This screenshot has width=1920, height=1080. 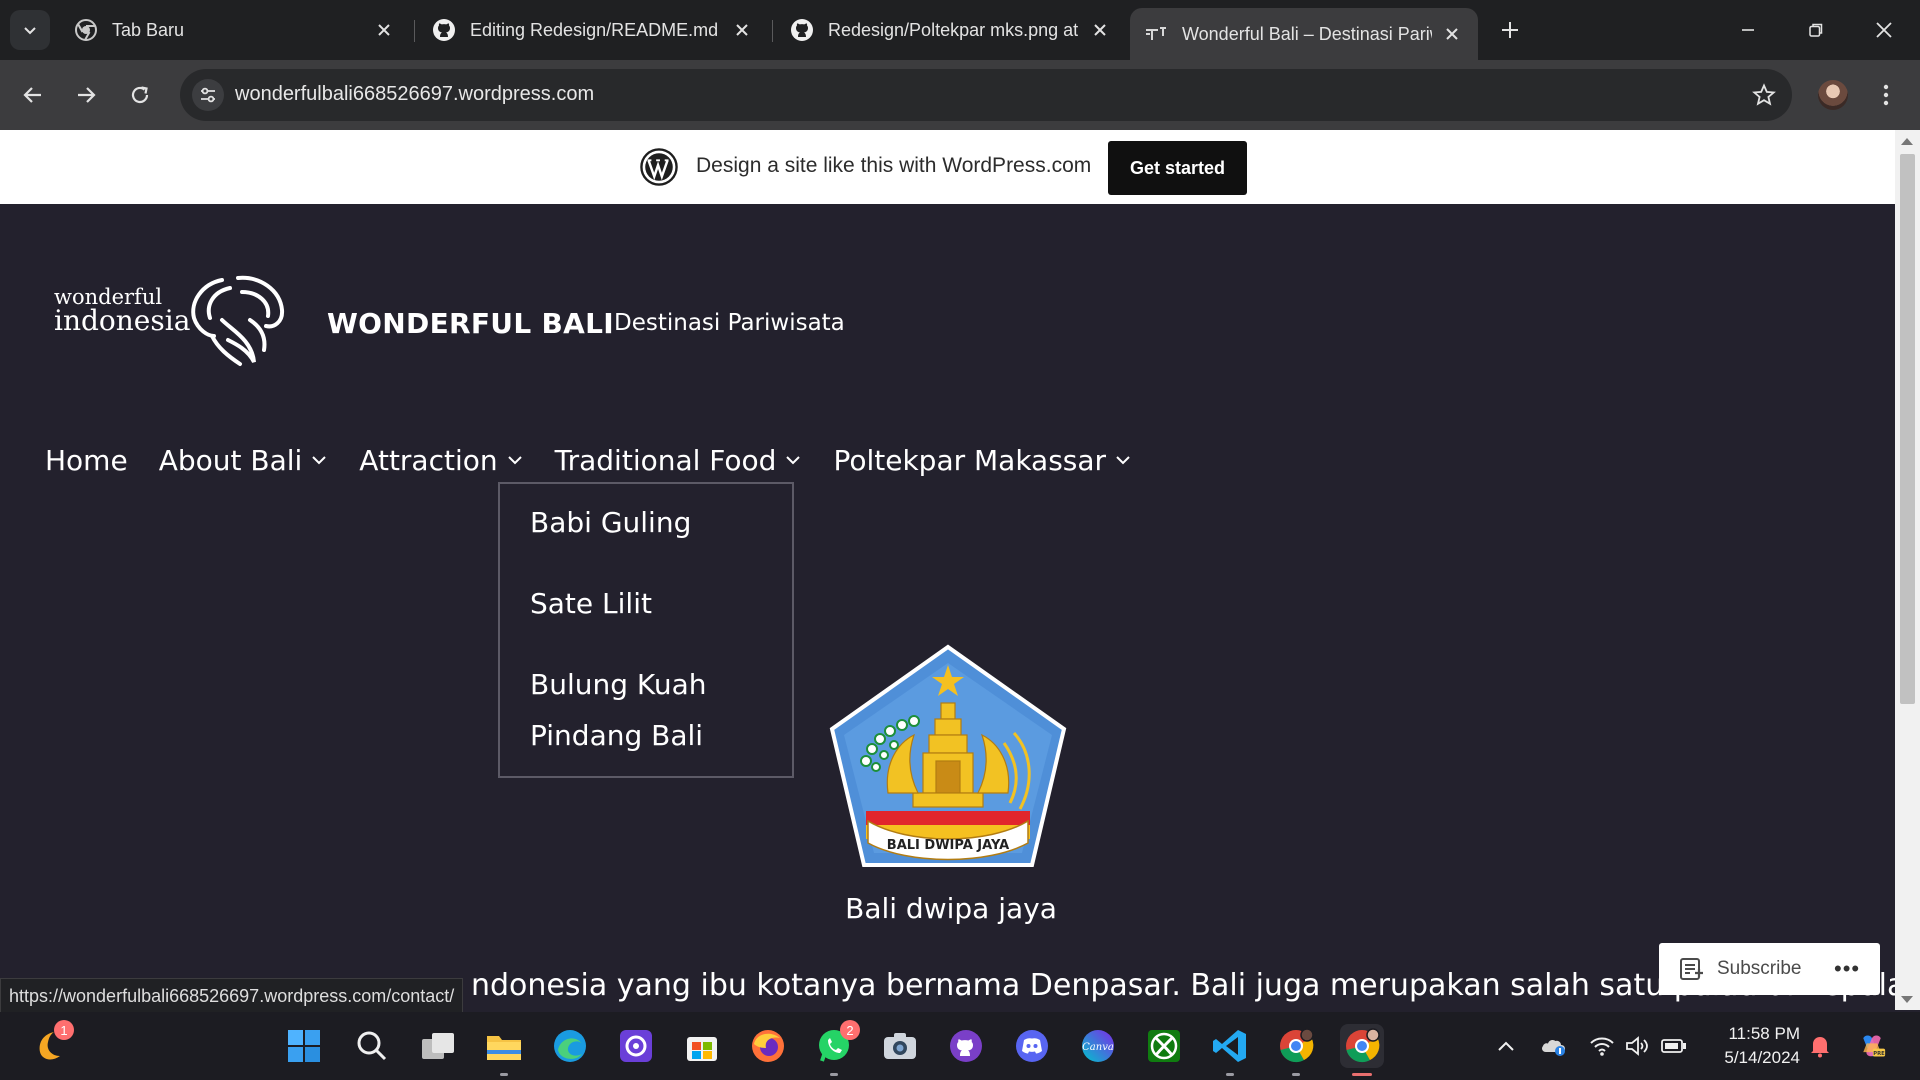 I want to click on menu-item-about-bali: About Bali, so click(x=244, y=460).